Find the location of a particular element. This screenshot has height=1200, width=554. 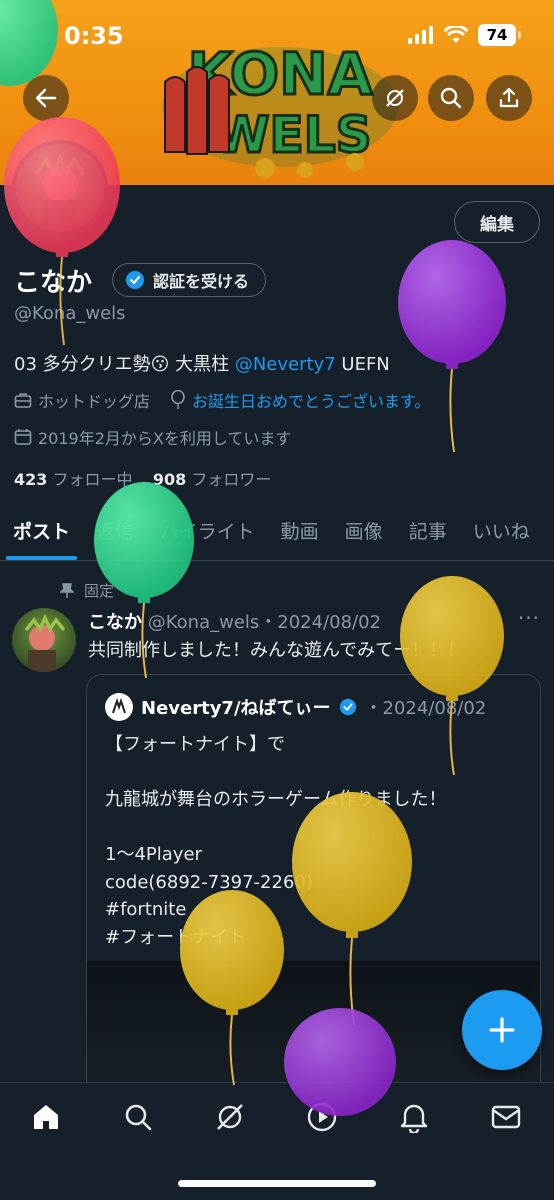

search-button is located at coordinates (451, 98).